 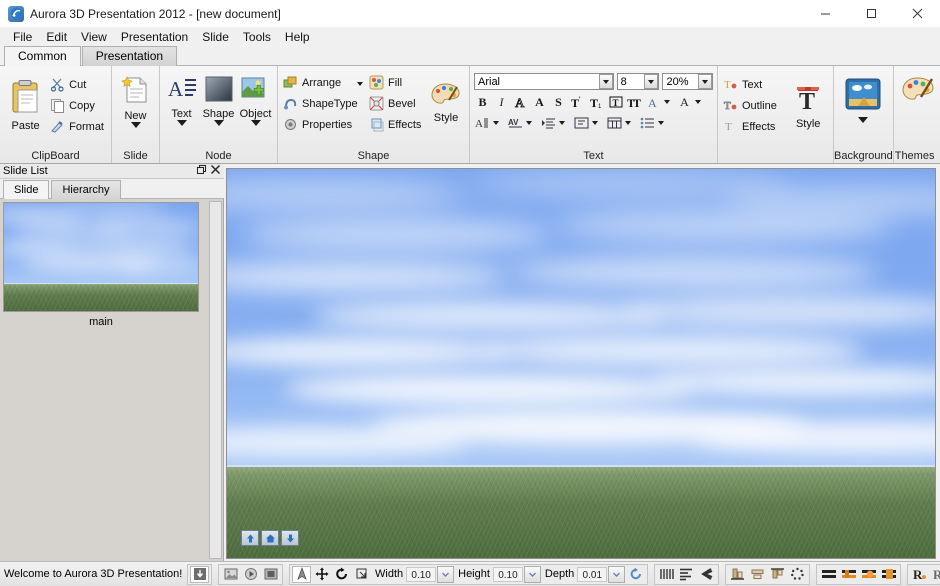 I want to click on text-node-button: A Text, so click(x=181, y=98).